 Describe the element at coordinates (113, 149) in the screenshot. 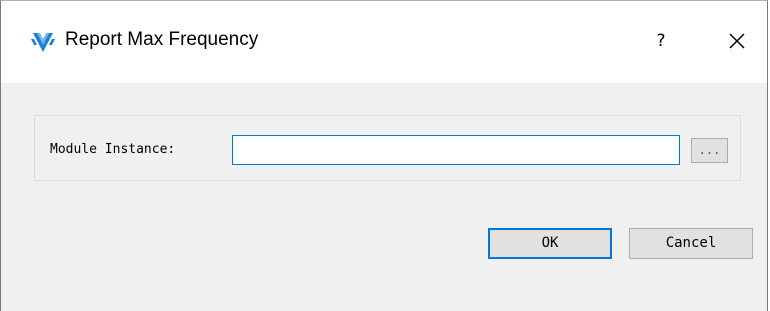

I see `module-instance-label: Module Instance:` at that location.